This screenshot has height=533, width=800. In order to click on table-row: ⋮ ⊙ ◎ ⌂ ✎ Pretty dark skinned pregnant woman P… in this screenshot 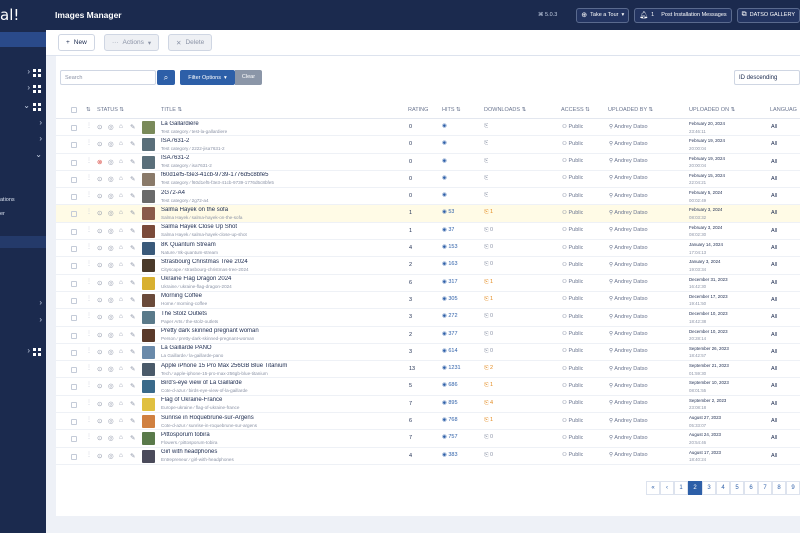, I will do `click(428, 335)`.